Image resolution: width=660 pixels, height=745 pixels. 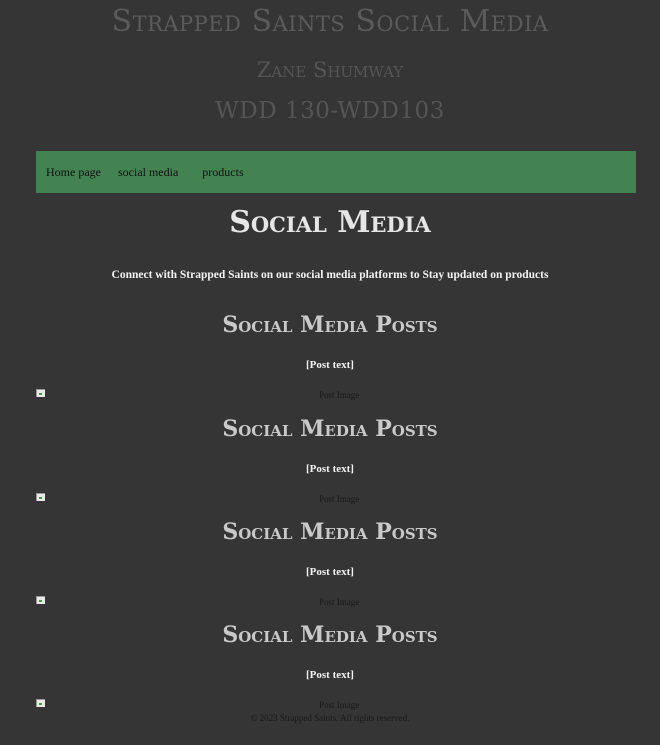 I want to click on page-title: Social Media, so click(x=330, y=222).